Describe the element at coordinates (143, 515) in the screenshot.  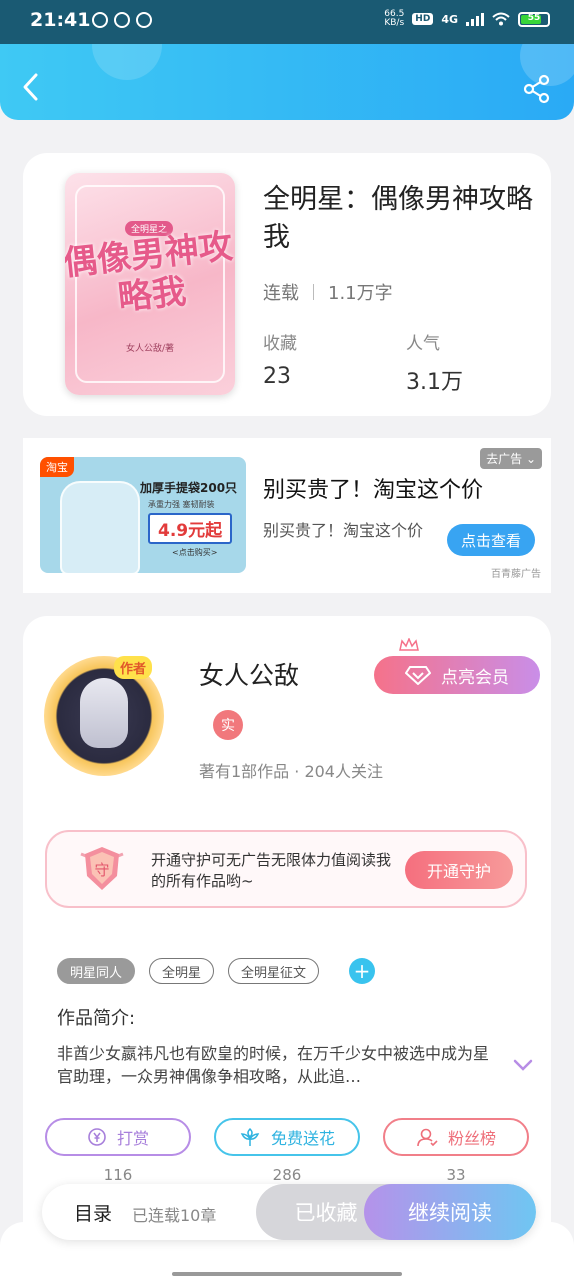
I see `ad-image: 淘宝 加厚手提袋200只 承重力强 塞韧耐装 4.9元起 <点击购买>` at that location.